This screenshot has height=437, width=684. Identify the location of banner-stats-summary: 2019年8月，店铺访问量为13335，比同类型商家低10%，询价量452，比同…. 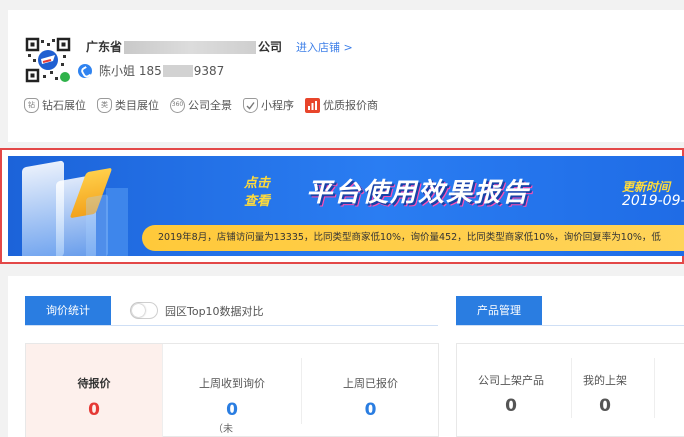
(413, 238).